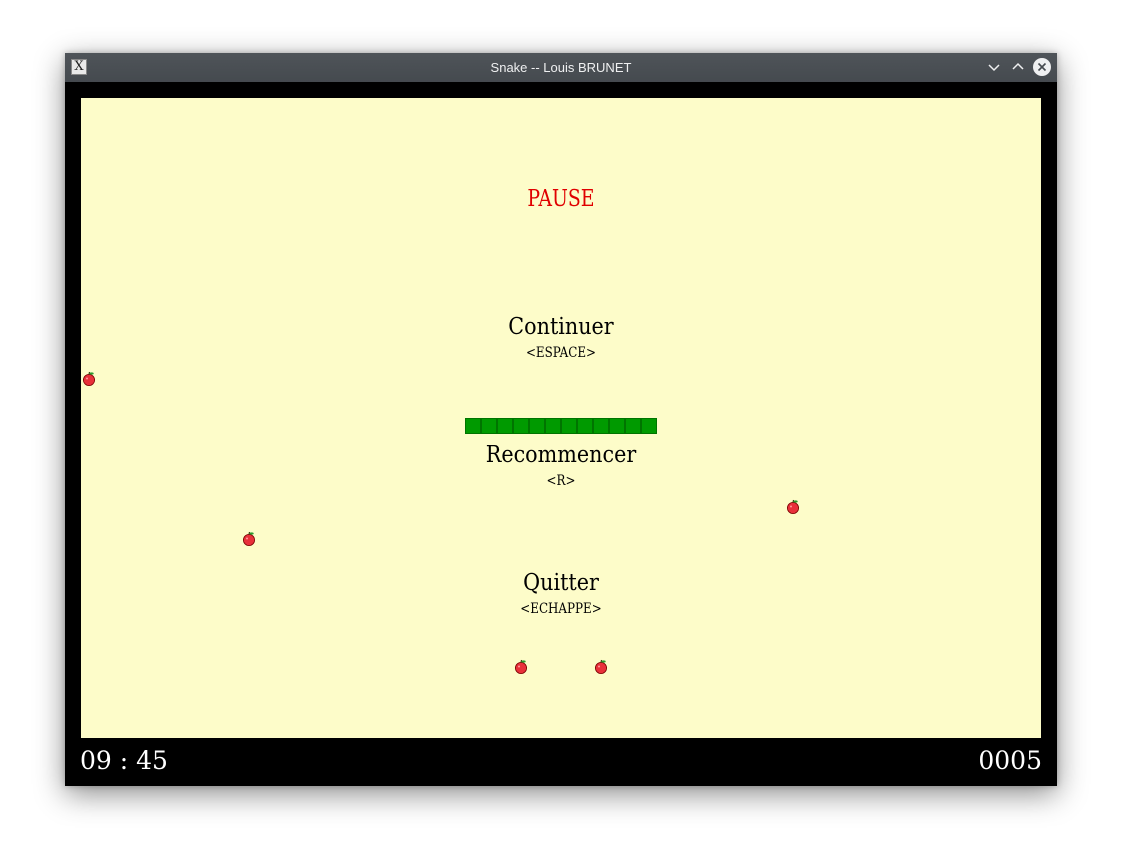  What do you see at coordinates (561, 609) in the screenshot?
I see `menu-quit-key: <ECHAPPE>` at bounding box center [561, 609].